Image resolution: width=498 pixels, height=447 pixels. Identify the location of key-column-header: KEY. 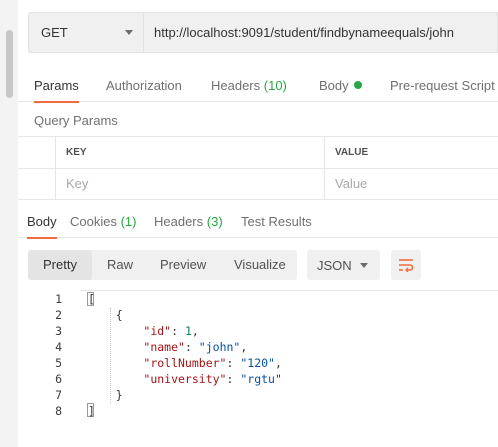
(192, 152).